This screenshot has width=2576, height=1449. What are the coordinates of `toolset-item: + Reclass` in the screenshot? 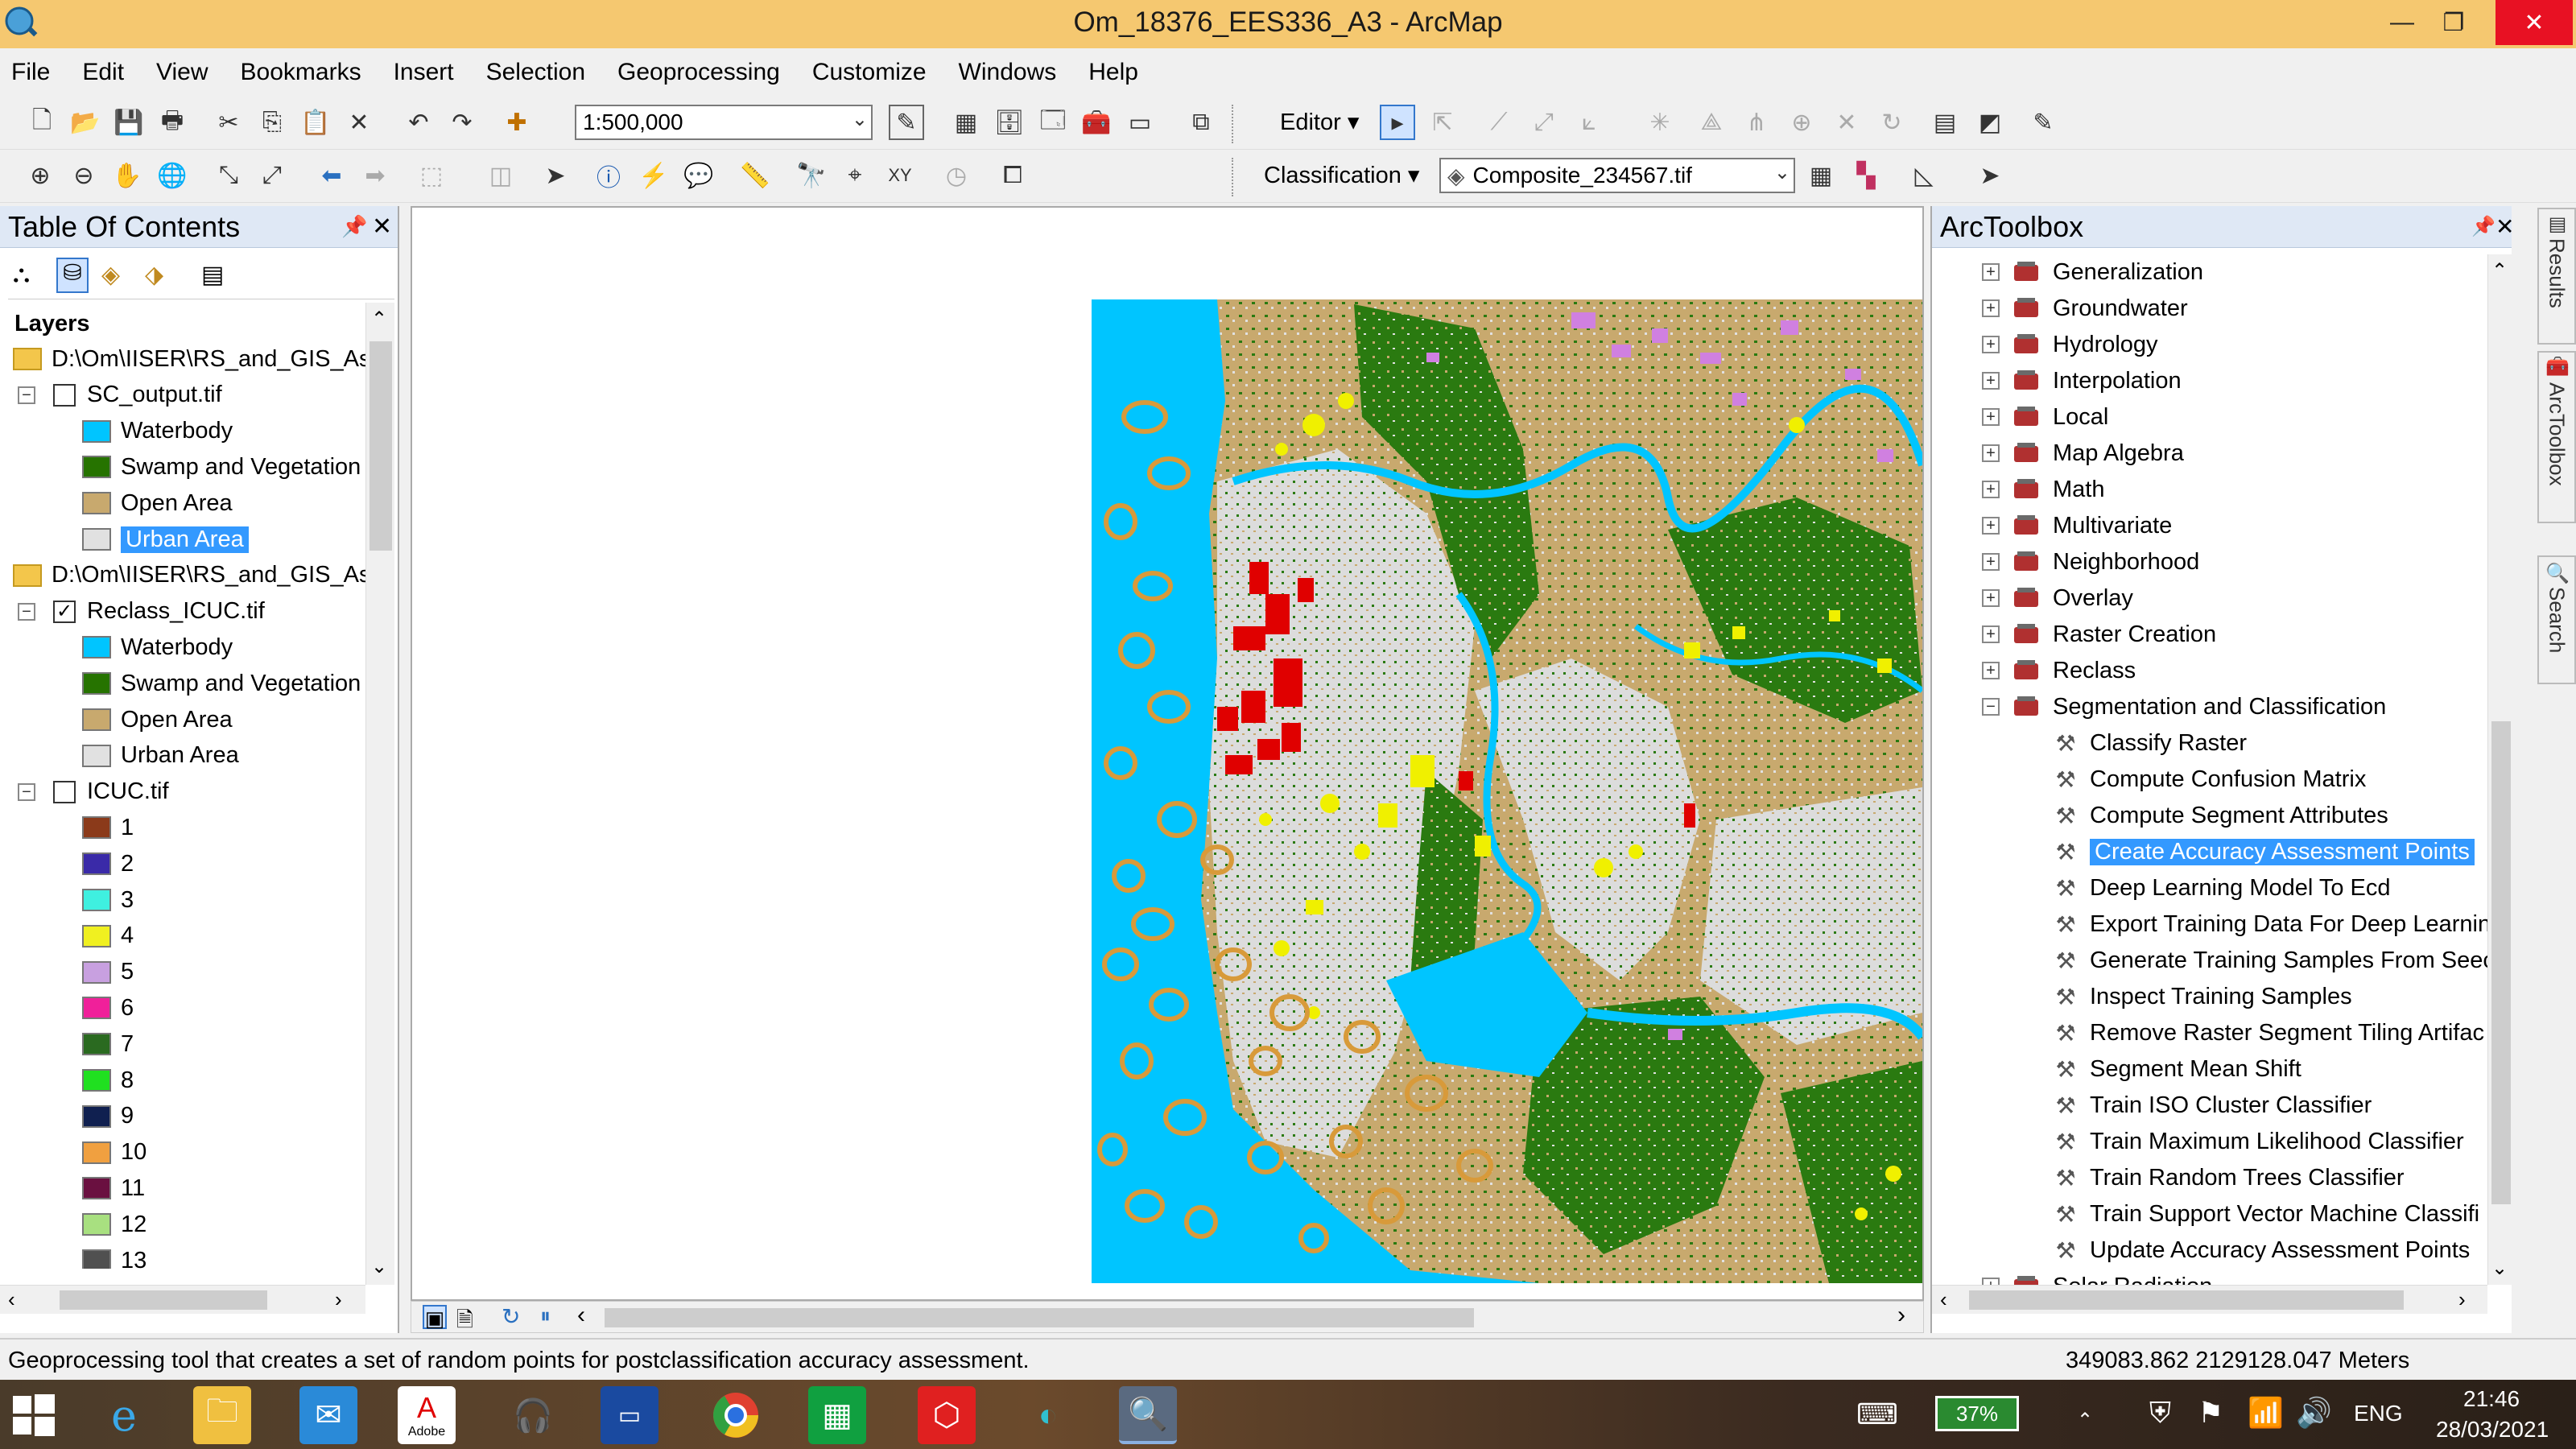 It's located at (2059, 670).